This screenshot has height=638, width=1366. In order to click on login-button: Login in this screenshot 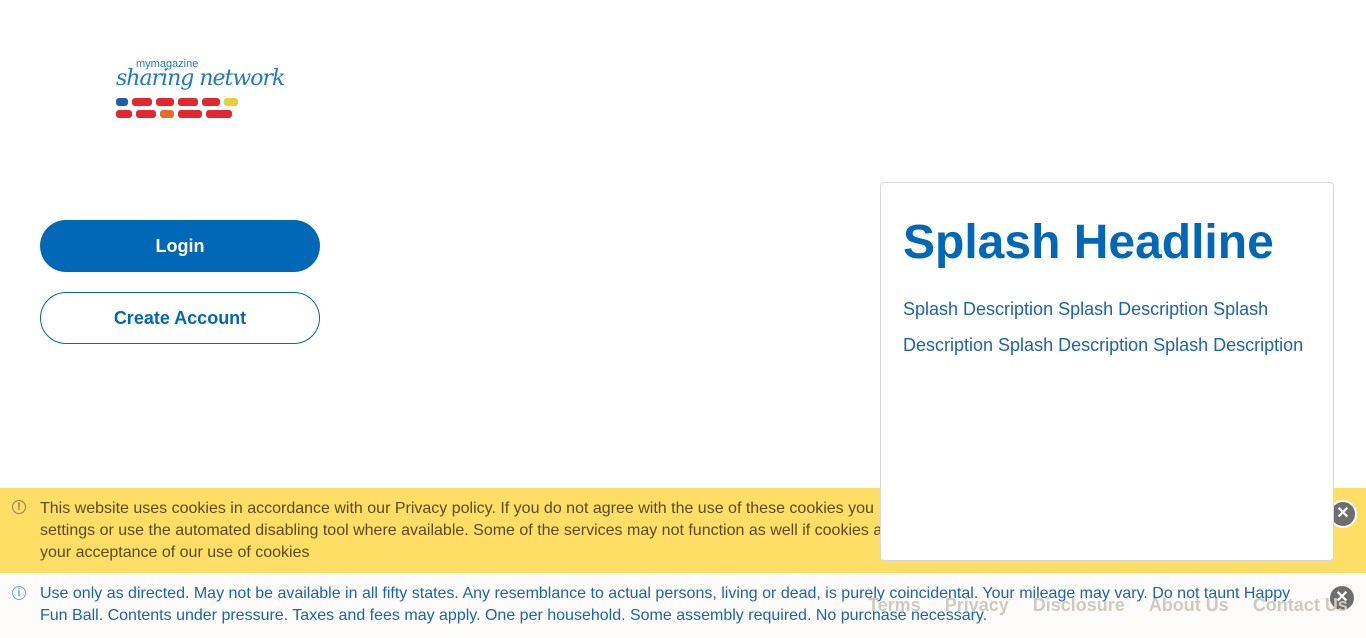, I will do `click(180, 246)`.